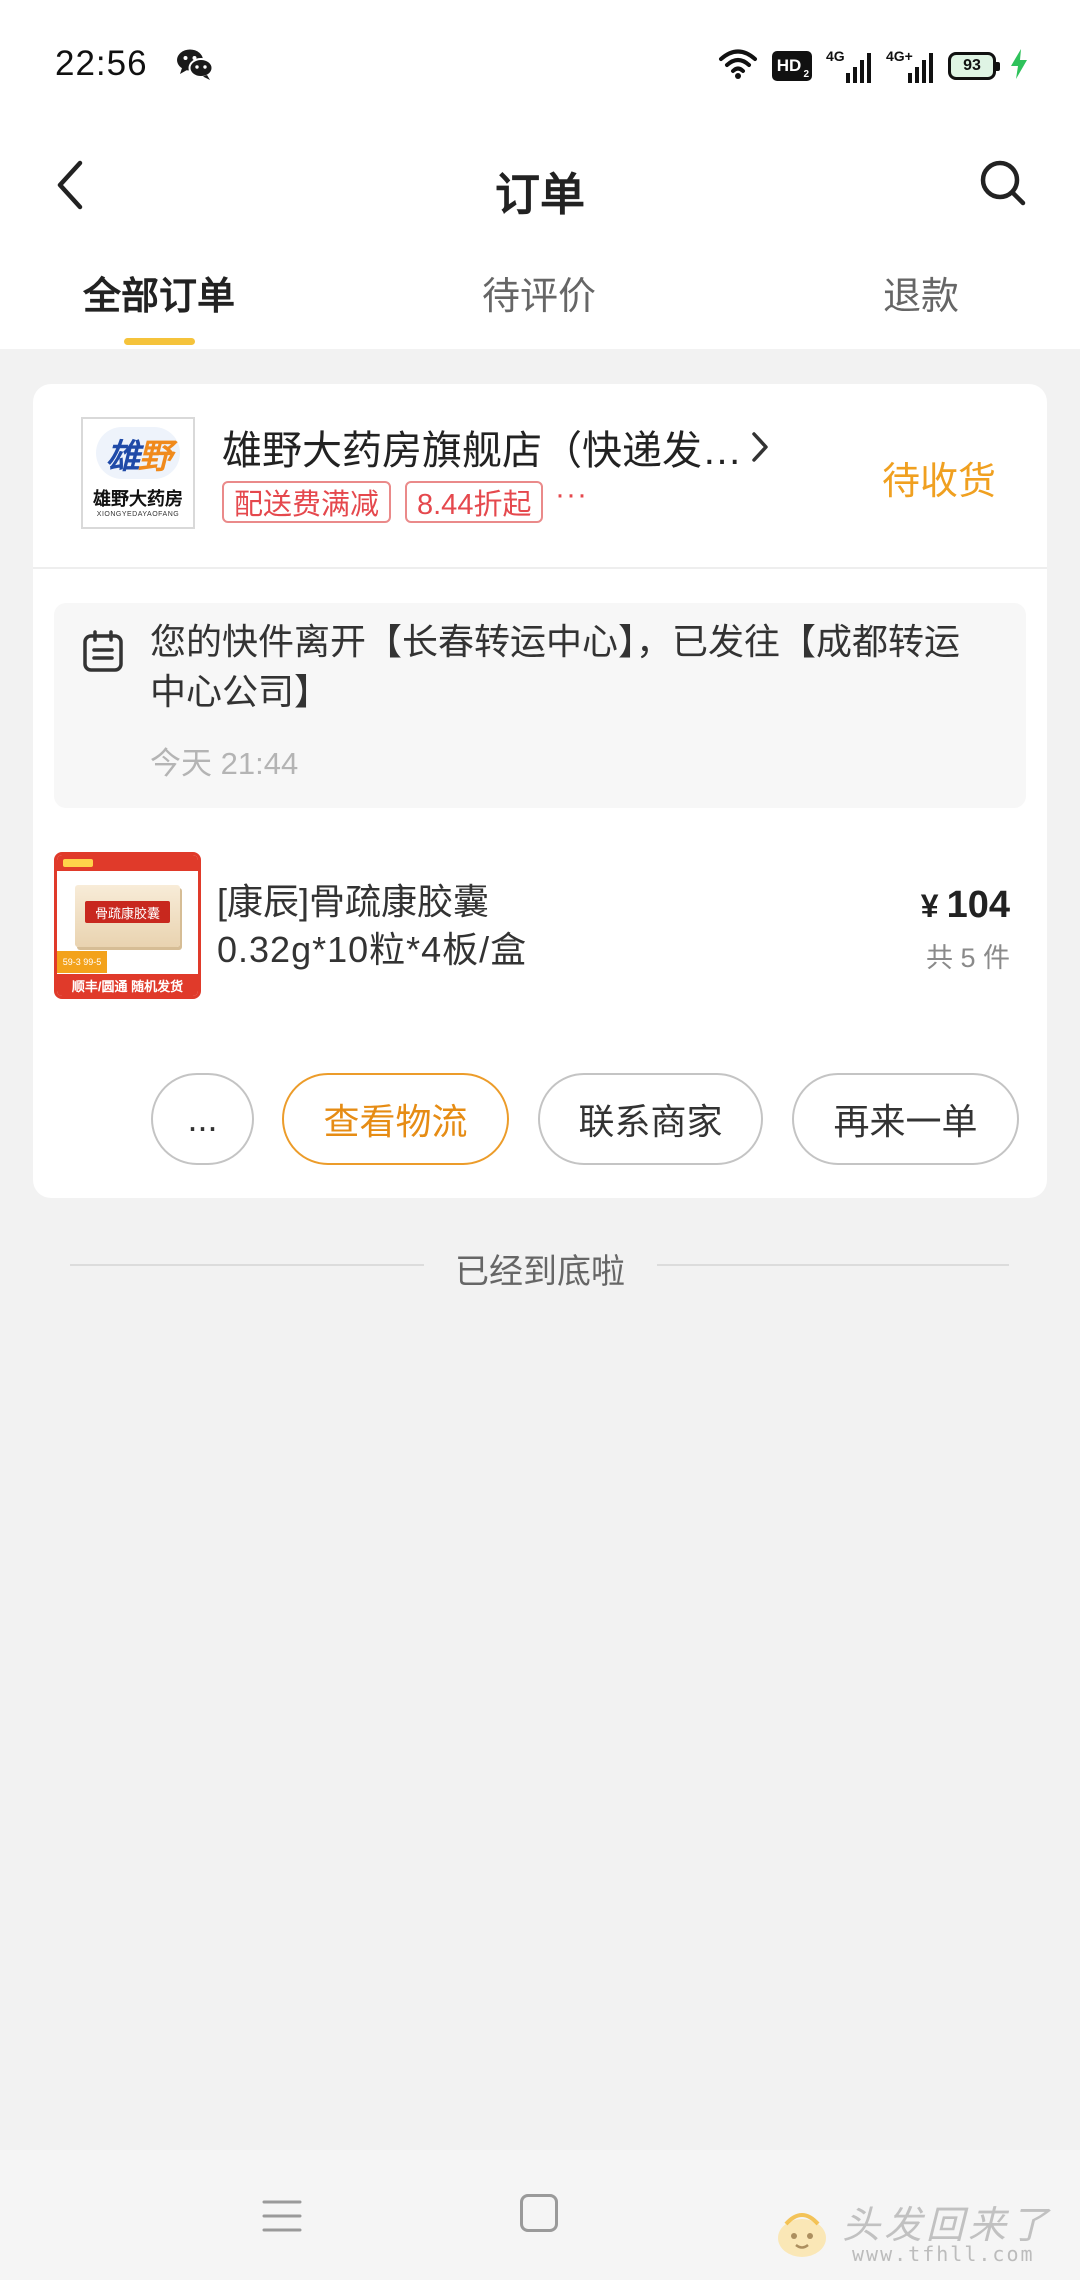 Image resolution: width=1080 pixels, height=2280 pixels. Describe the element at coordinates (571, 495) in the screenshot. I see `more-tags-indicator: ···` at that location.